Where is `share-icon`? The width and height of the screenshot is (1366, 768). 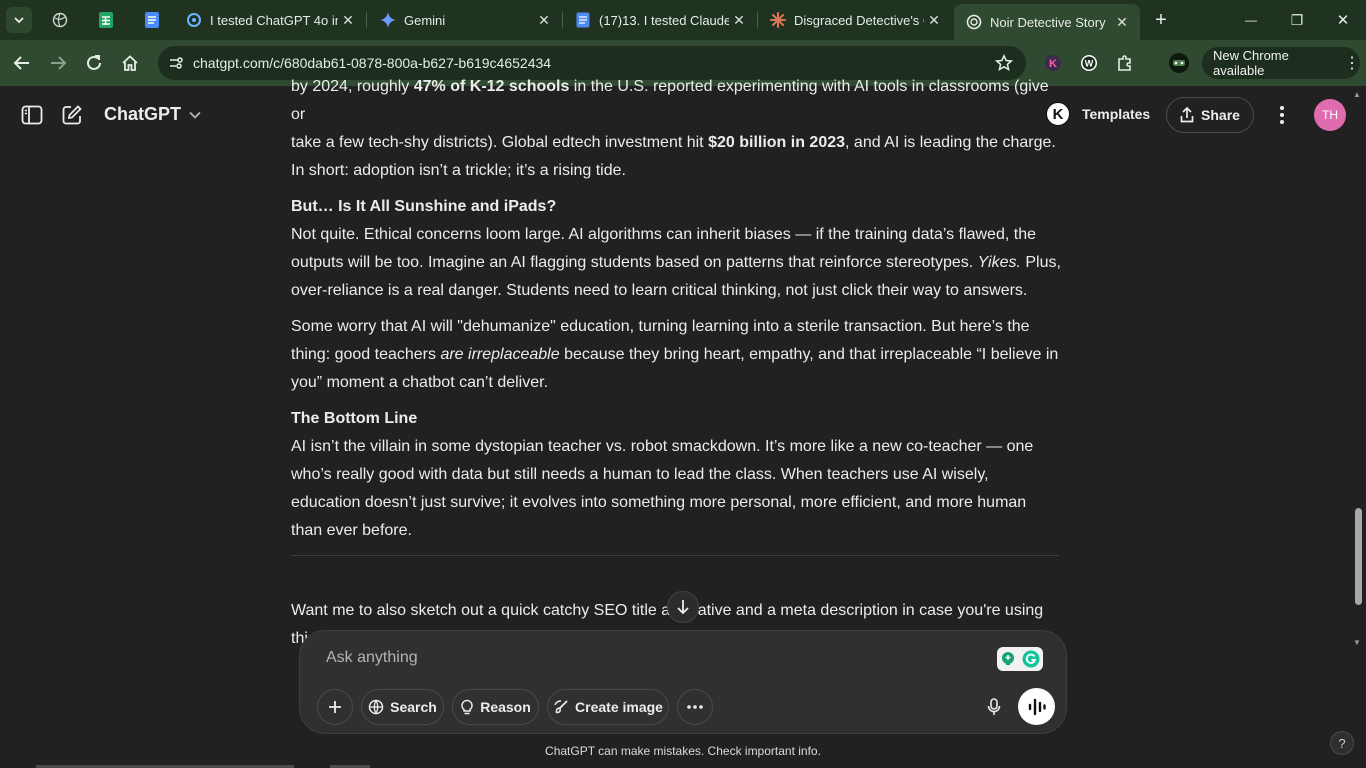
share-icon is located at coordinates (1187, 115).